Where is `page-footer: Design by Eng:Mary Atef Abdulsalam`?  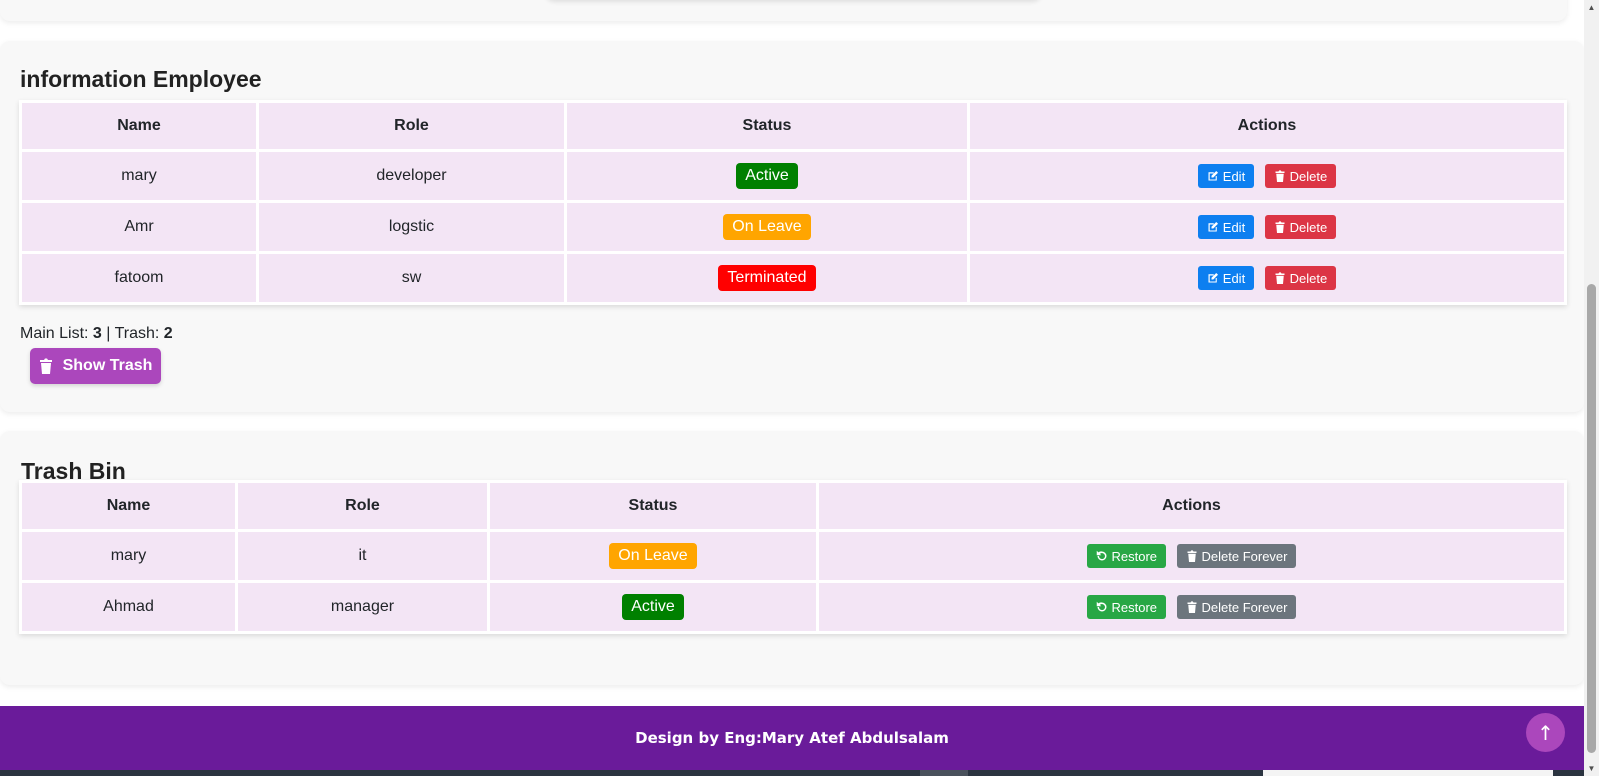 page-footer: Design by Eng:Mary Atef Abdulsalam is located at coordinates (792, 738).